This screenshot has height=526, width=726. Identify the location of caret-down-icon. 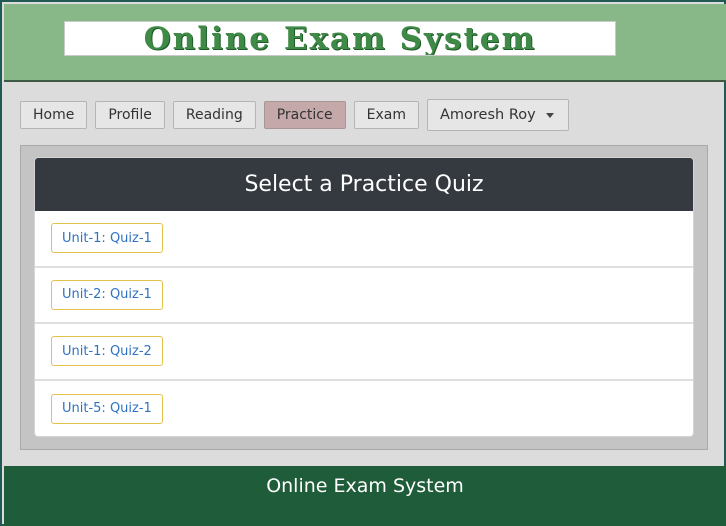
(549, 115).